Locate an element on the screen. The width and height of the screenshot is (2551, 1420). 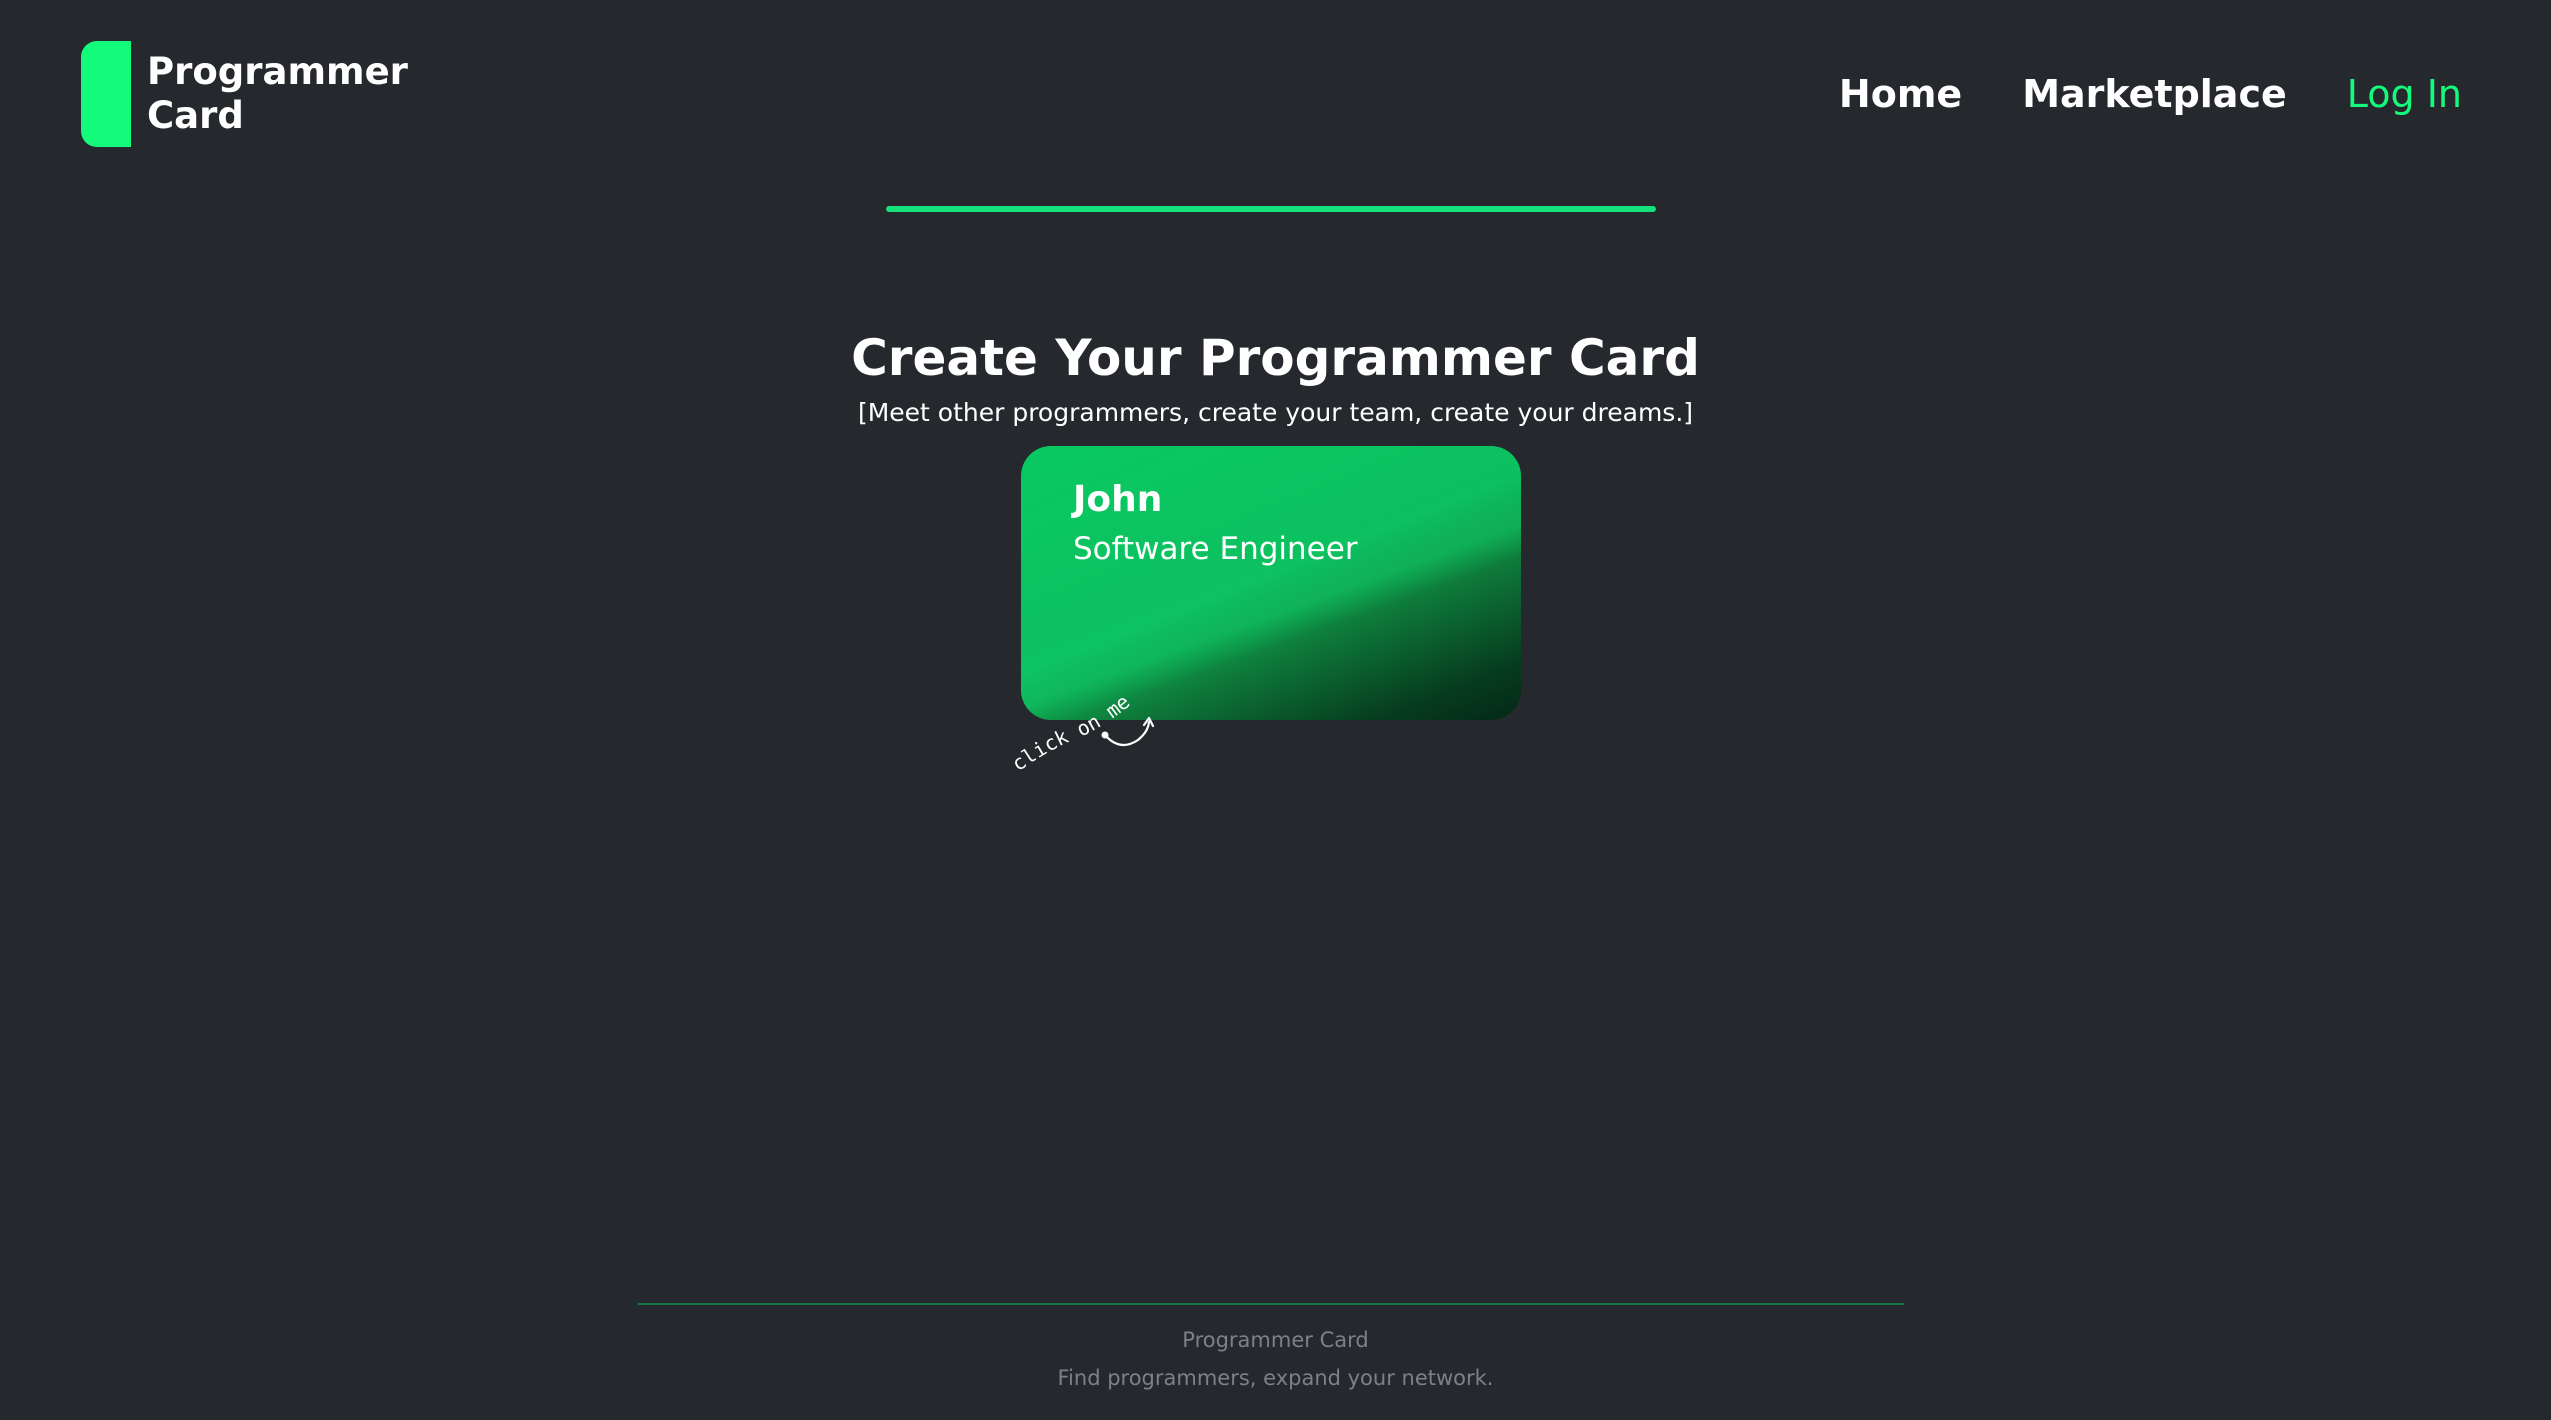
card-name: John is located at coordinates (1118, 499).